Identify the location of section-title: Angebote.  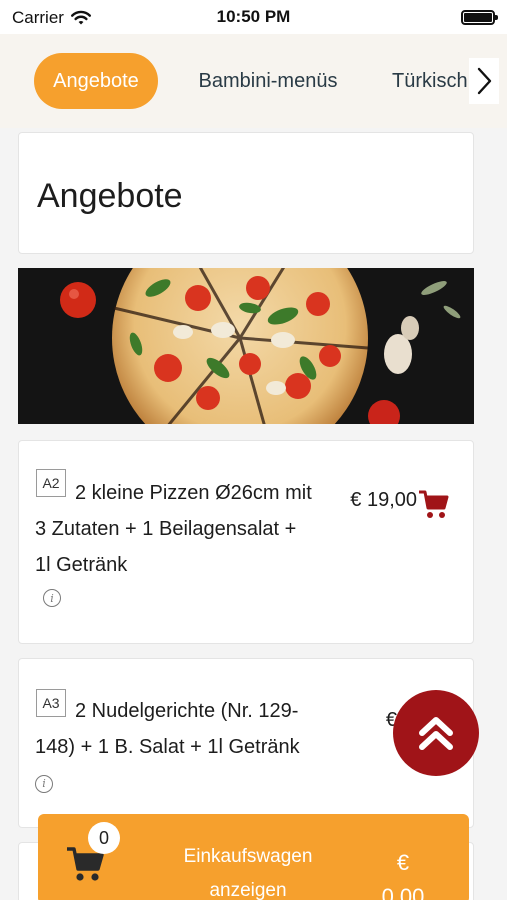
(110, 196).